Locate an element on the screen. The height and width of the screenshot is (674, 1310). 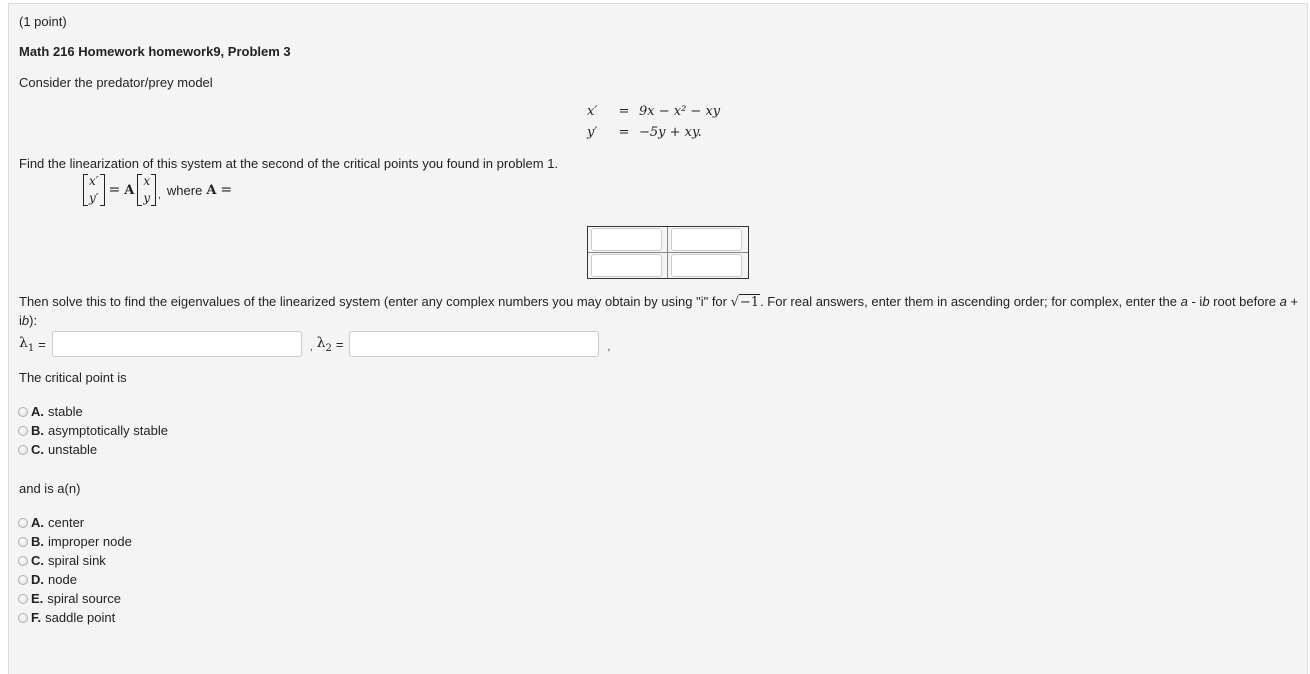
lambda-2-equals: = is located at coordinates (339, 344).